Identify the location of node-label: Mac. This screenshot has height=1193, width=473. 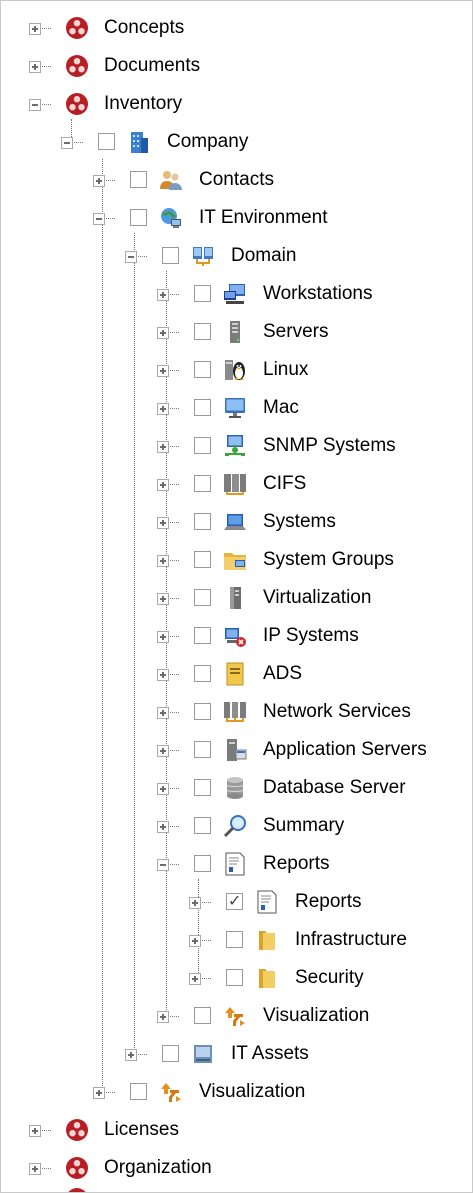
(281, 408).